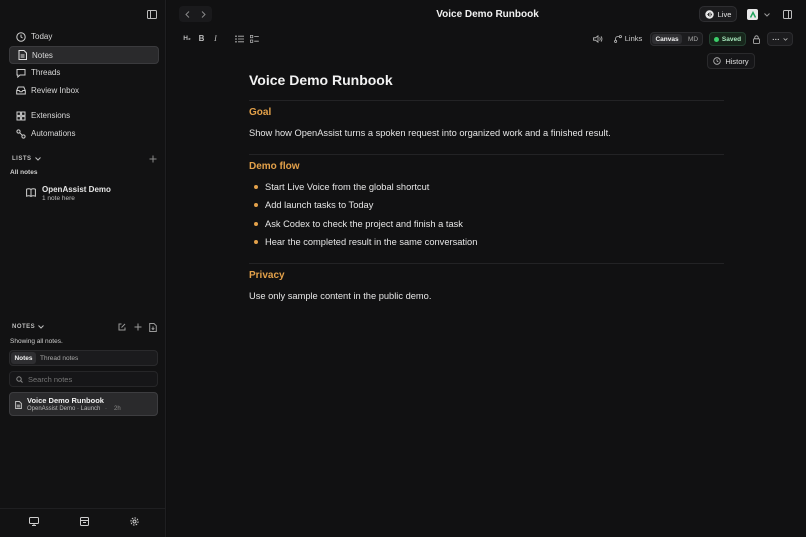 This screenshot has width=806, height=537. What do you see at coordinates (776, 39) in the screenshot?
I see `more-options-label: ···` at bounding box center [776, 39].